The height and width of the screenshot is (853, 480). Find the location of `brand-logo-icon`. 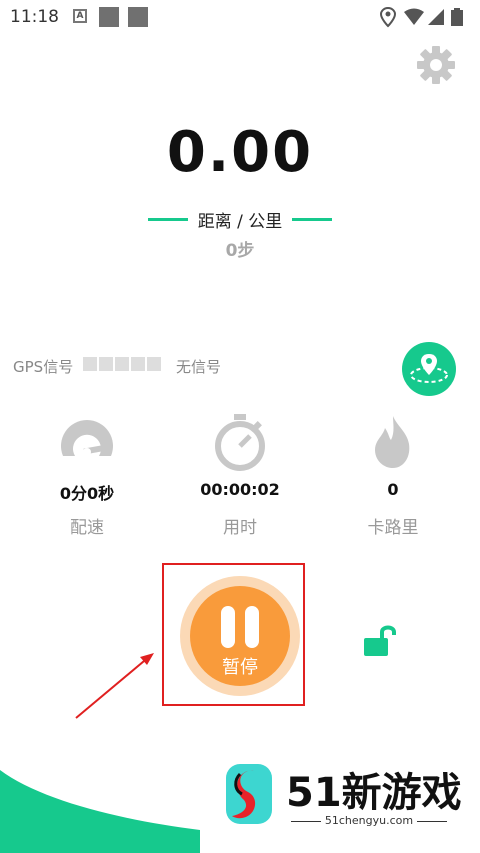

brand-logo-icon is located at coordinates (249, 794).